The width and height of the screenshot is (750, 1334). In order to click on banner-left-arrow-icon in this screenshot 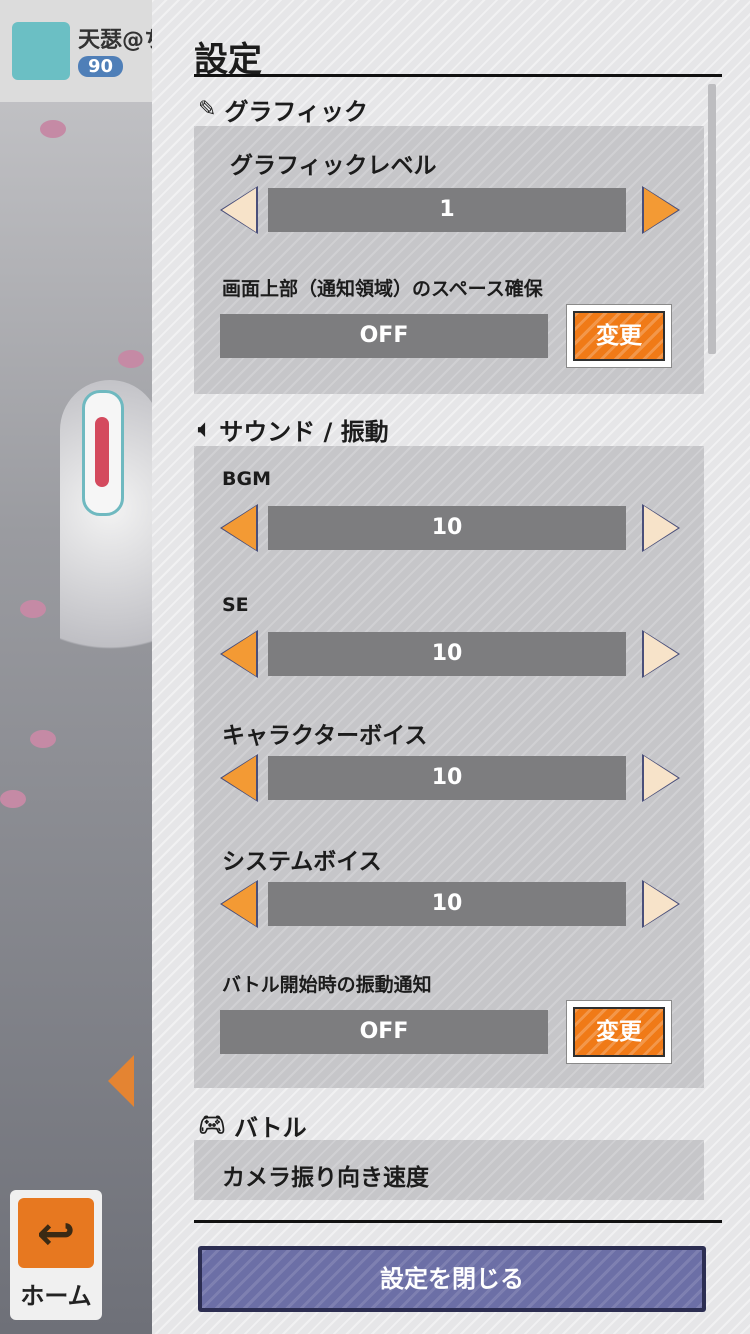, I will do `click(121, 1081)`.